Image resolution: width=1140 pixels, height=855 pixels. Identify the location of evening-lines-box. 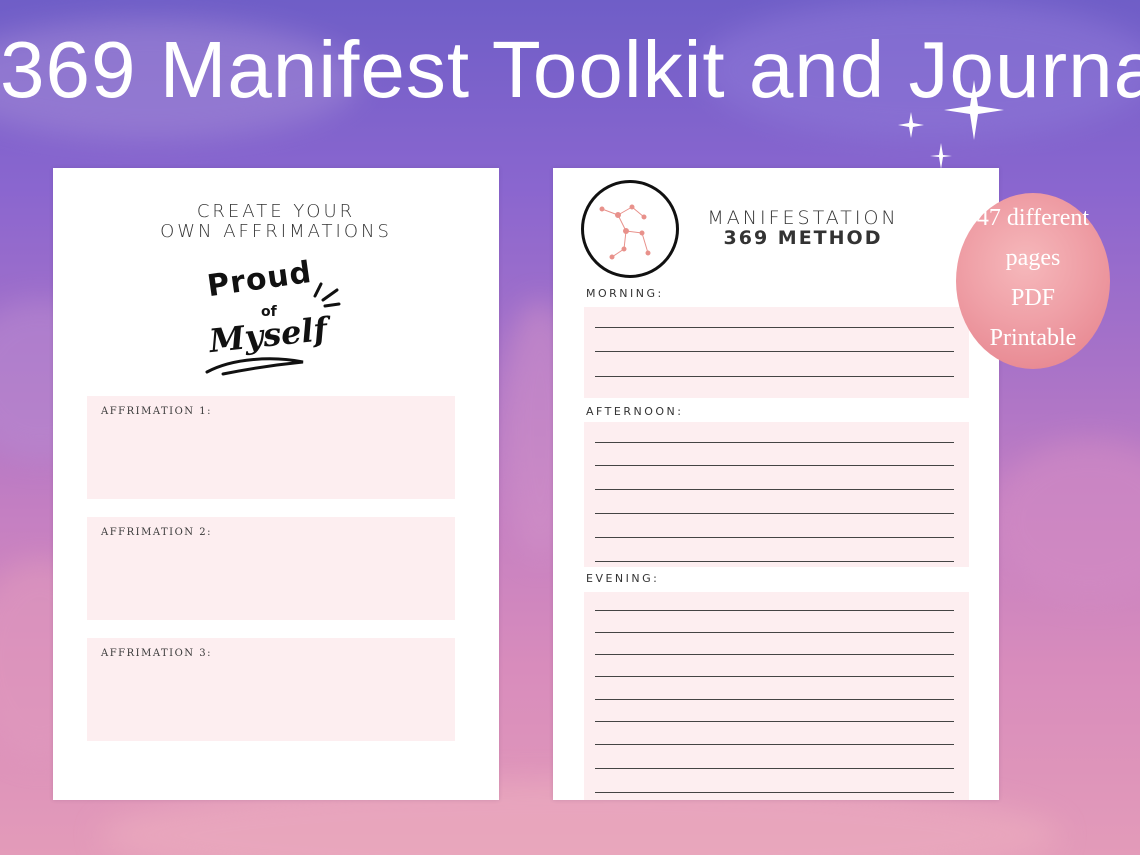
(776, 696).